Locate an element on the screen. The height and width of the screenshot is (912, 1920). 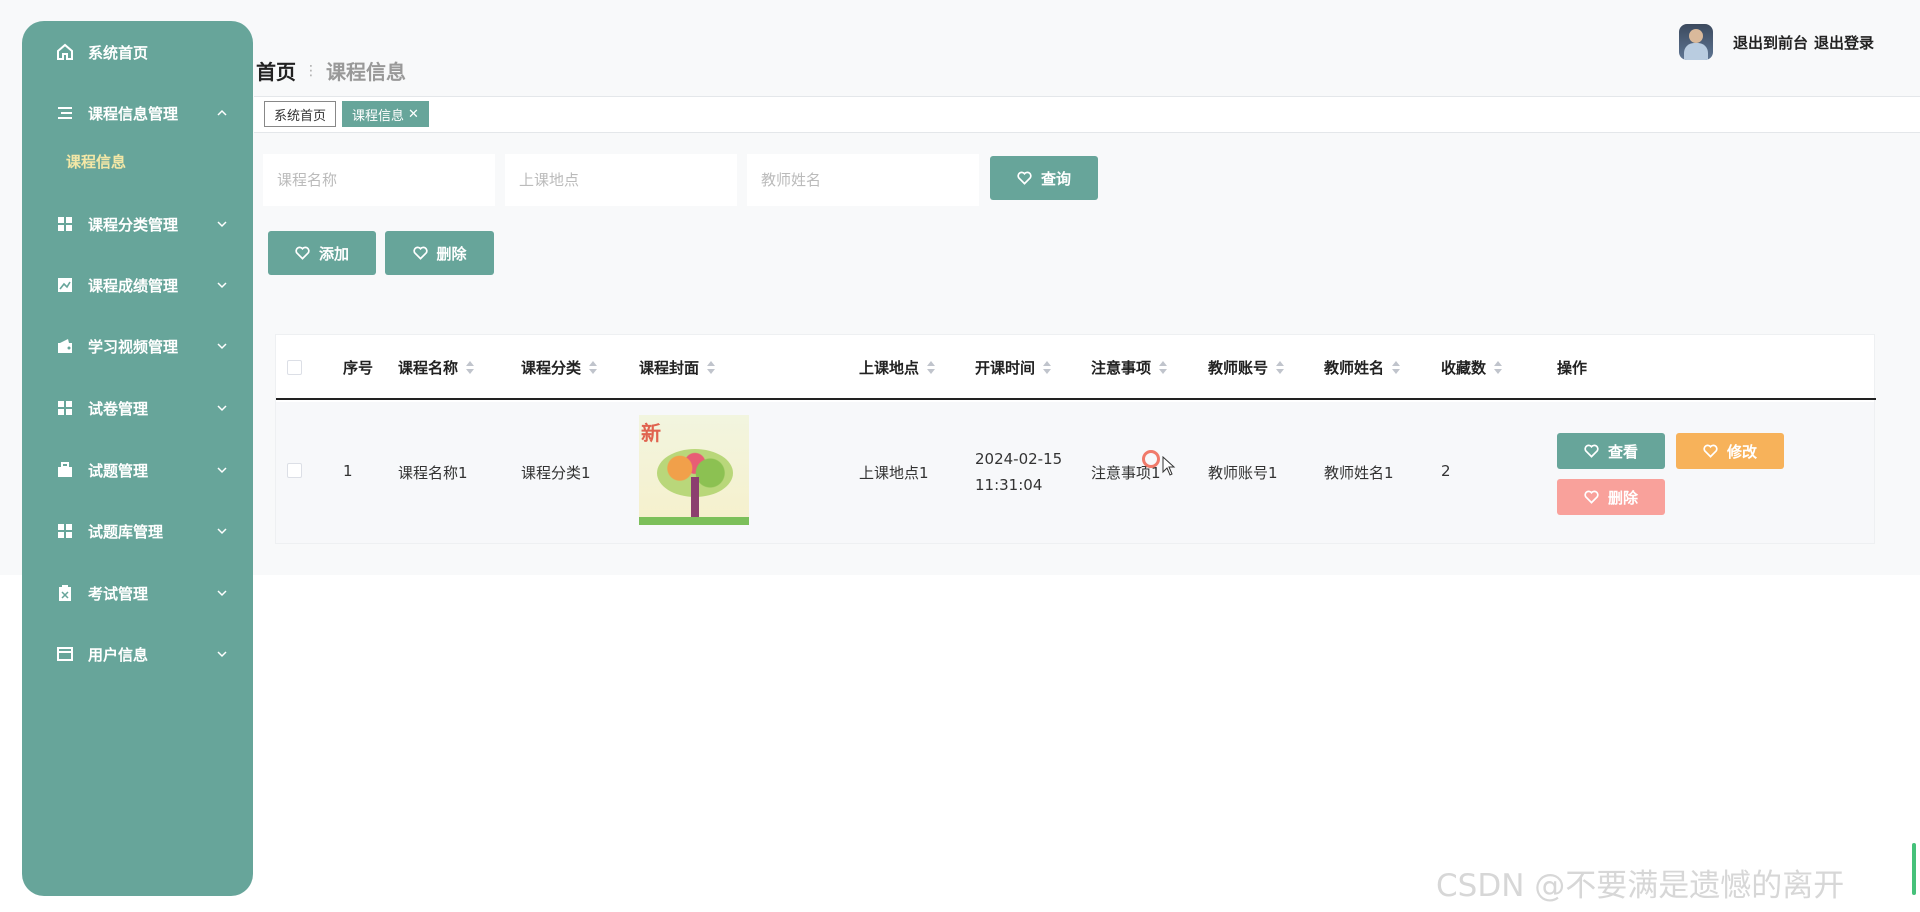
scrollbar is located at coordinates (1914, 869).